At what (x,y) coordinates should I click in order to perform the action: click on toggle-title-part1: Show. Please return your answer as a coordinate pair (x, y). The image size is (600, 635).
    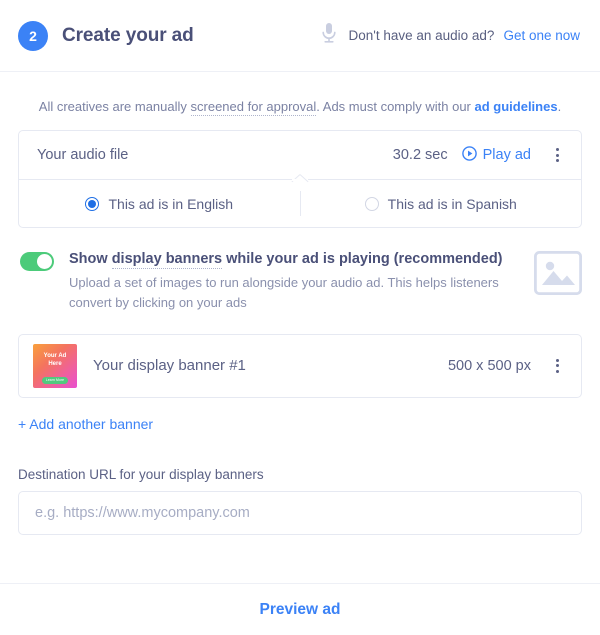
    Looking at the image, I should click on (90, 259).